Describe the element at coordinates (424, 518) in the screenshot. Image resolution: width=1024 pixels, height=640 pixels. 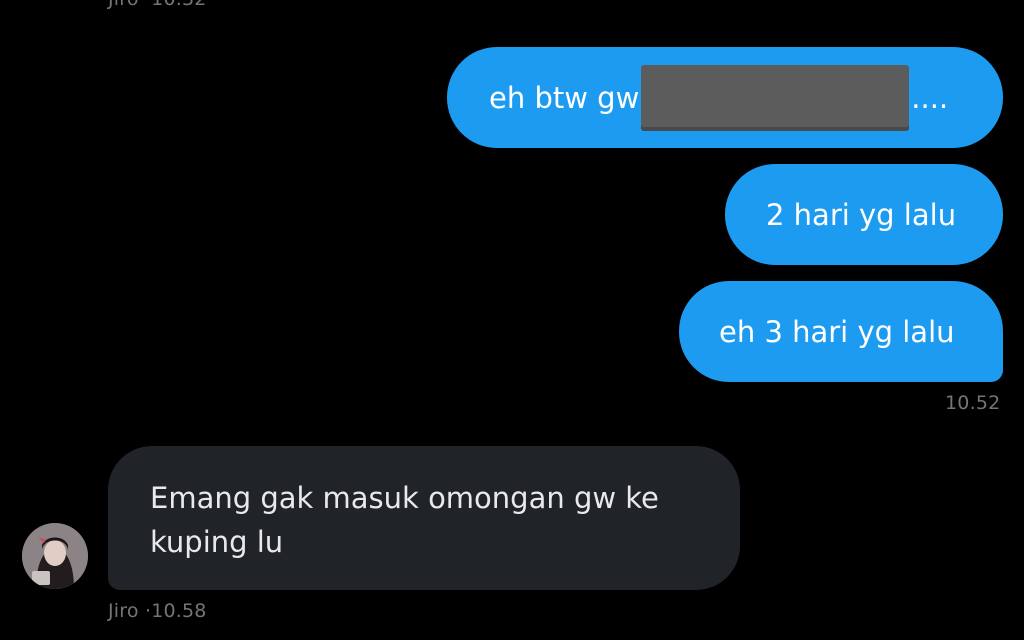
I see `incoming-message-bubble: Emang gak masuk omongan gw ke kuping lu` at that location.